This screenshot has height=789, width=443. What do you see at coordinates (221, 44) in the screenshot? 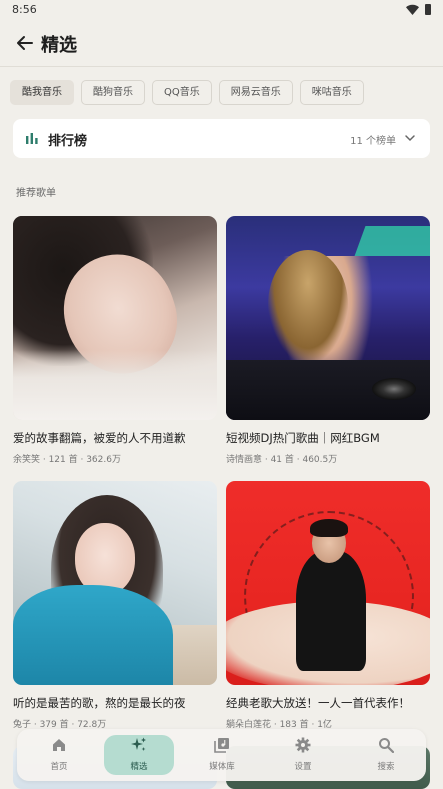
I see `app-bar: 精选` at bounding box center [221, 44].